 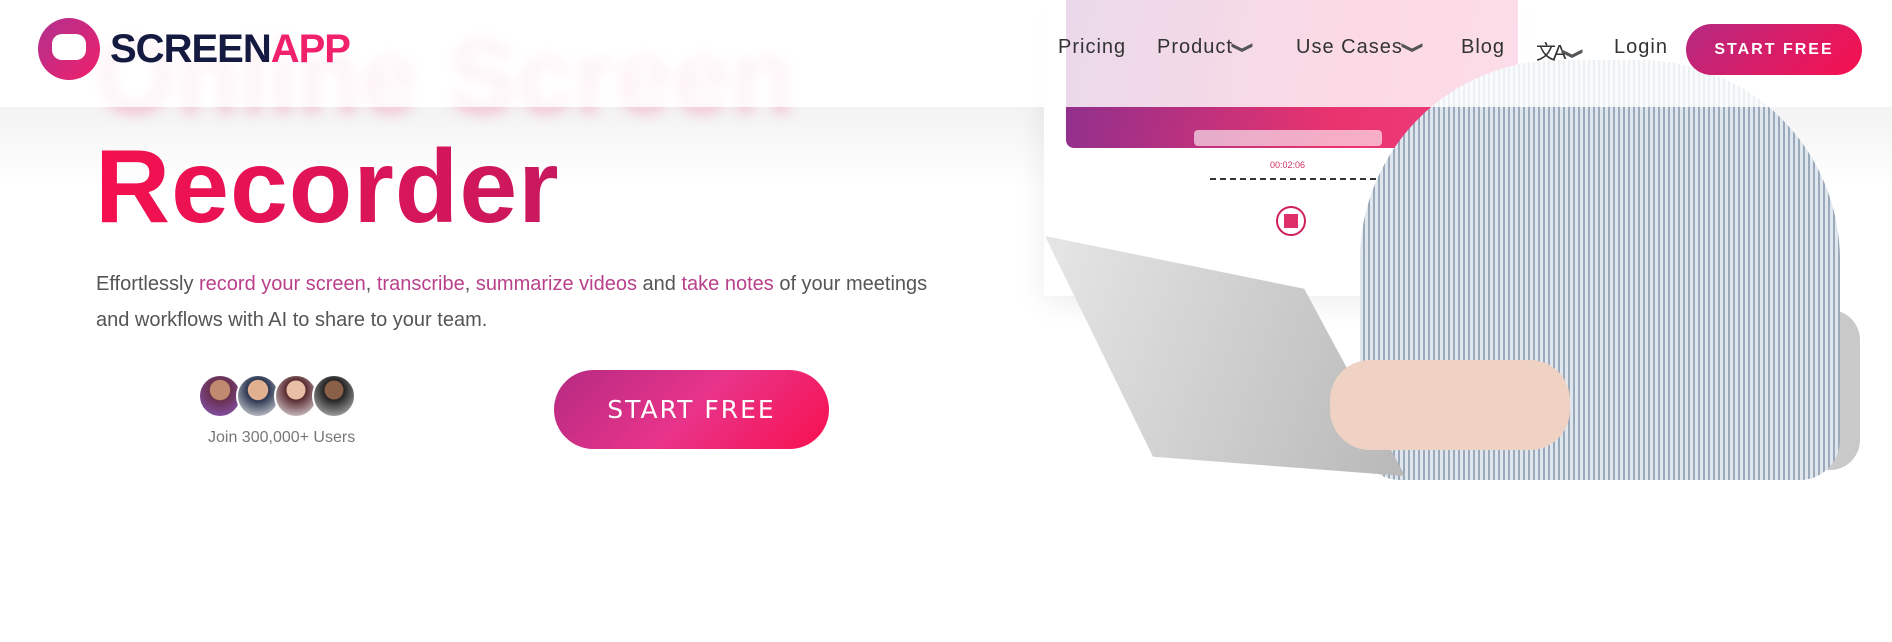 I want to click on dock, so click(x=1288, y=138).